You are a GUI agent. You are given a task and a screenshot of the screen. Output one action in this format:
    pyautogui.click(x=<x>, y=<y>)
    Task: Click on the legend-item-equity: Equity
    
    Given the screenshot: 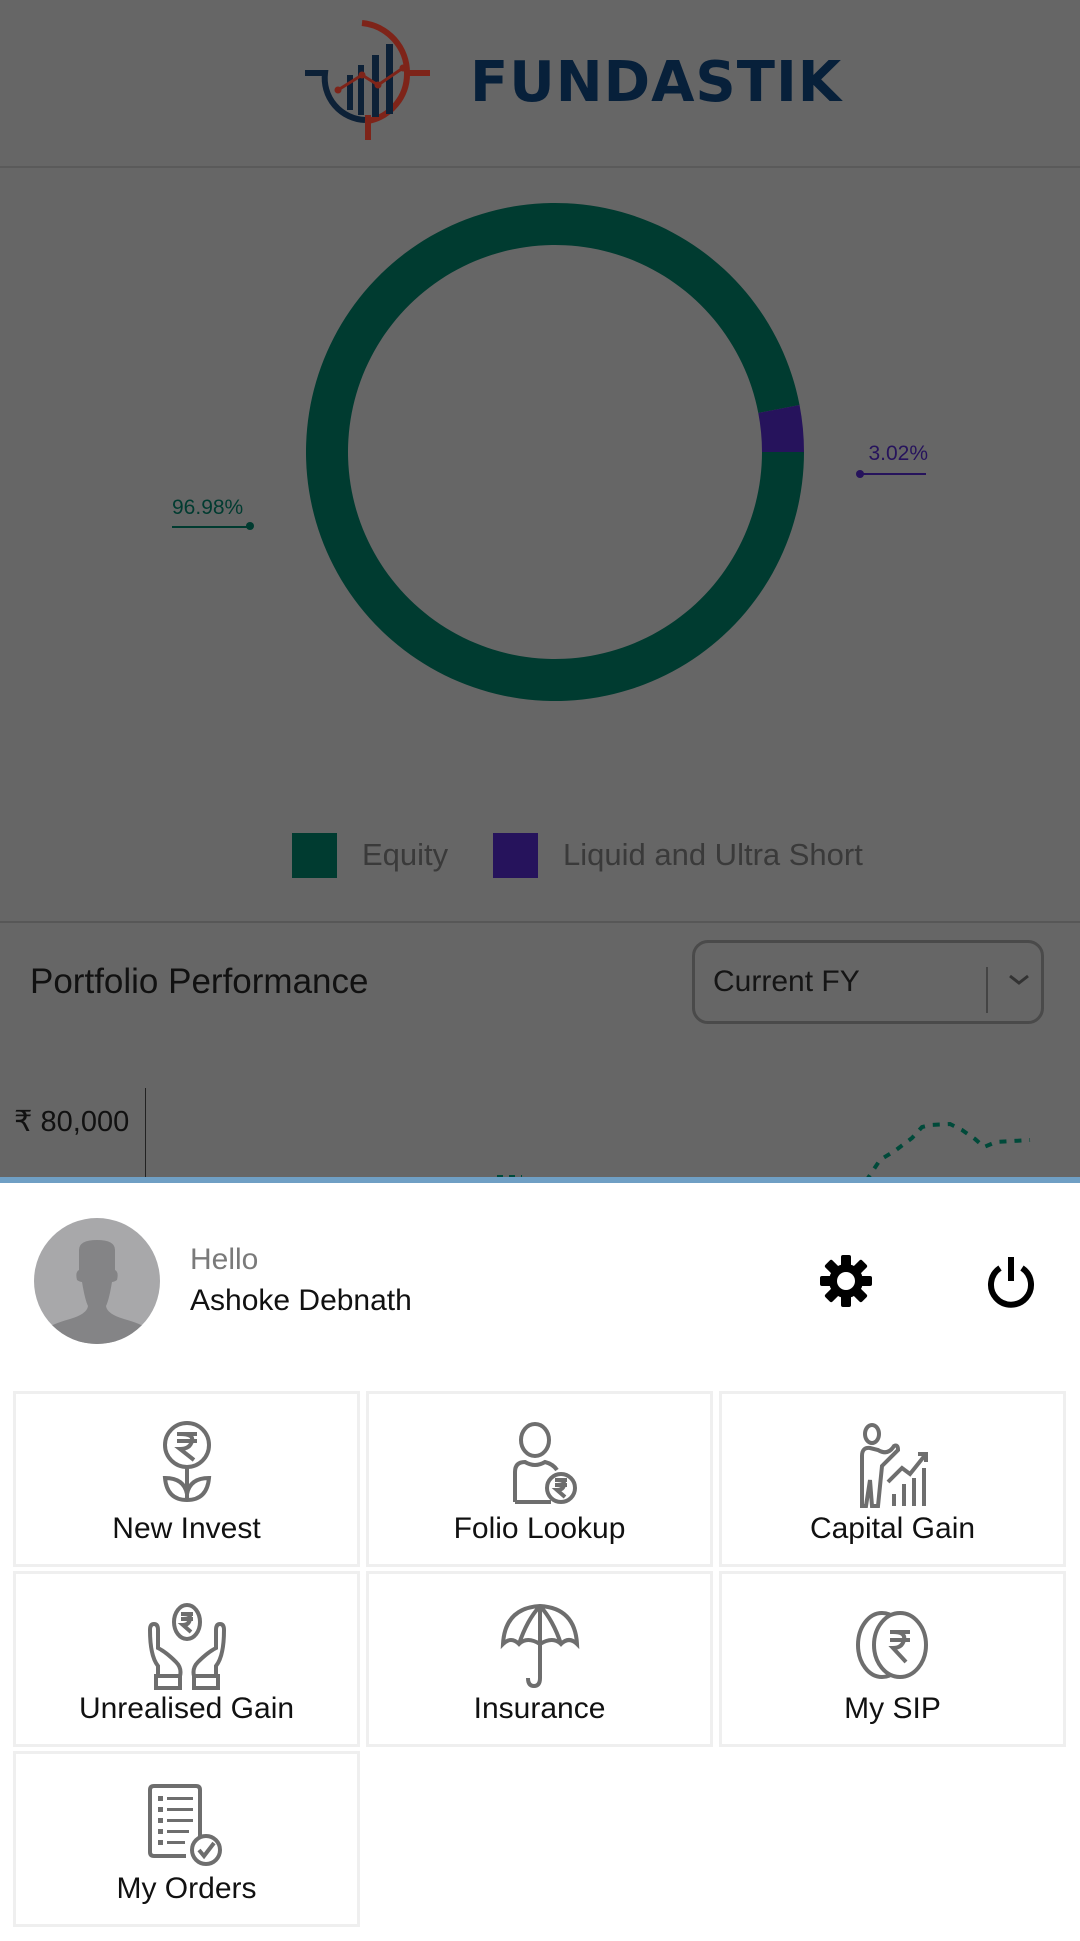 What is the action you would take?
    pyautogui.click(x=370, y=855)
    